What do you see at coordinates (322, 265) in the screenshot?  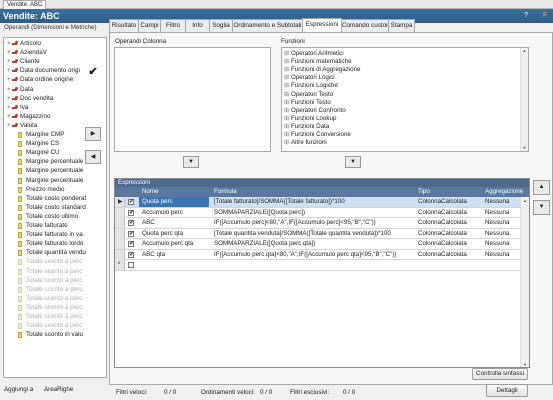 I see `new-row: *` at bounding box center [322, 265].